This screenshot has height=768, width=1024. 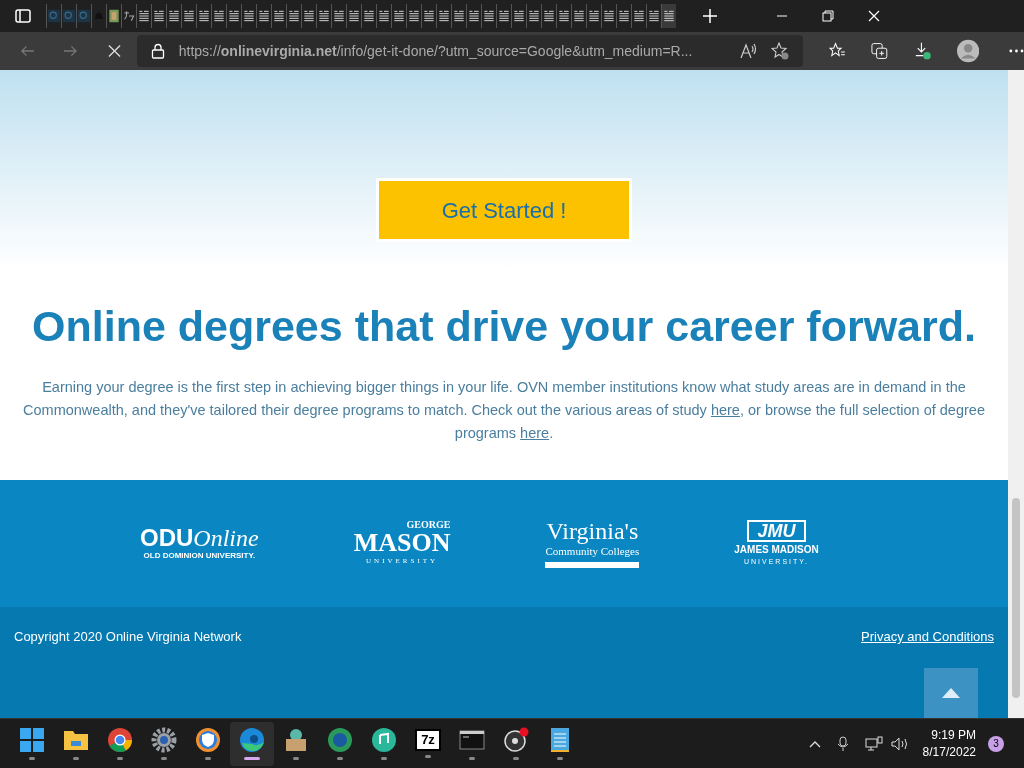 What do you see at coordinates (70, 51) in the screenshot?
I see `forward-icon` at bounding box center [70, 51].